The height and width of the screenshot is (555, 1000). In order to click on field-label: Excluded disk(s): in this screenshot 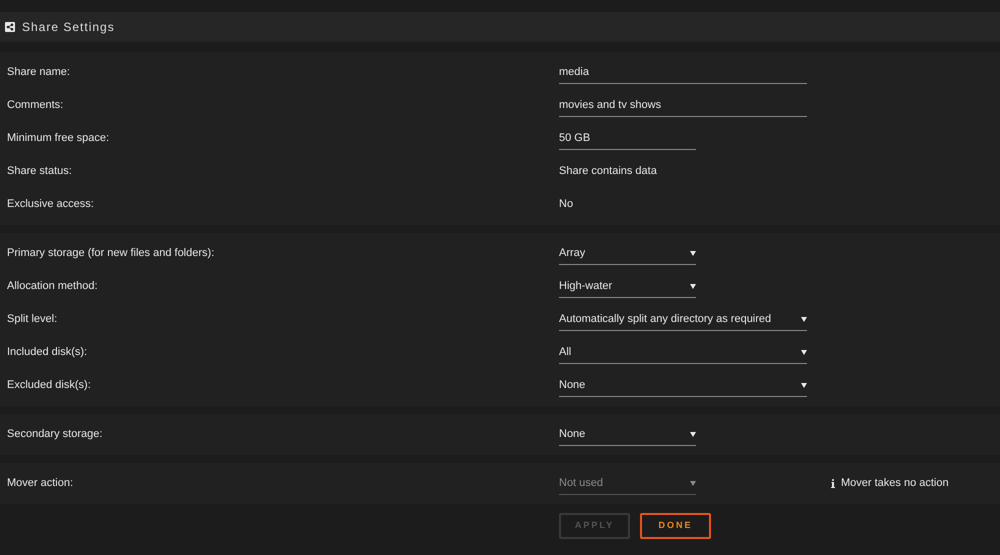, I will do `click(49, 386)`.